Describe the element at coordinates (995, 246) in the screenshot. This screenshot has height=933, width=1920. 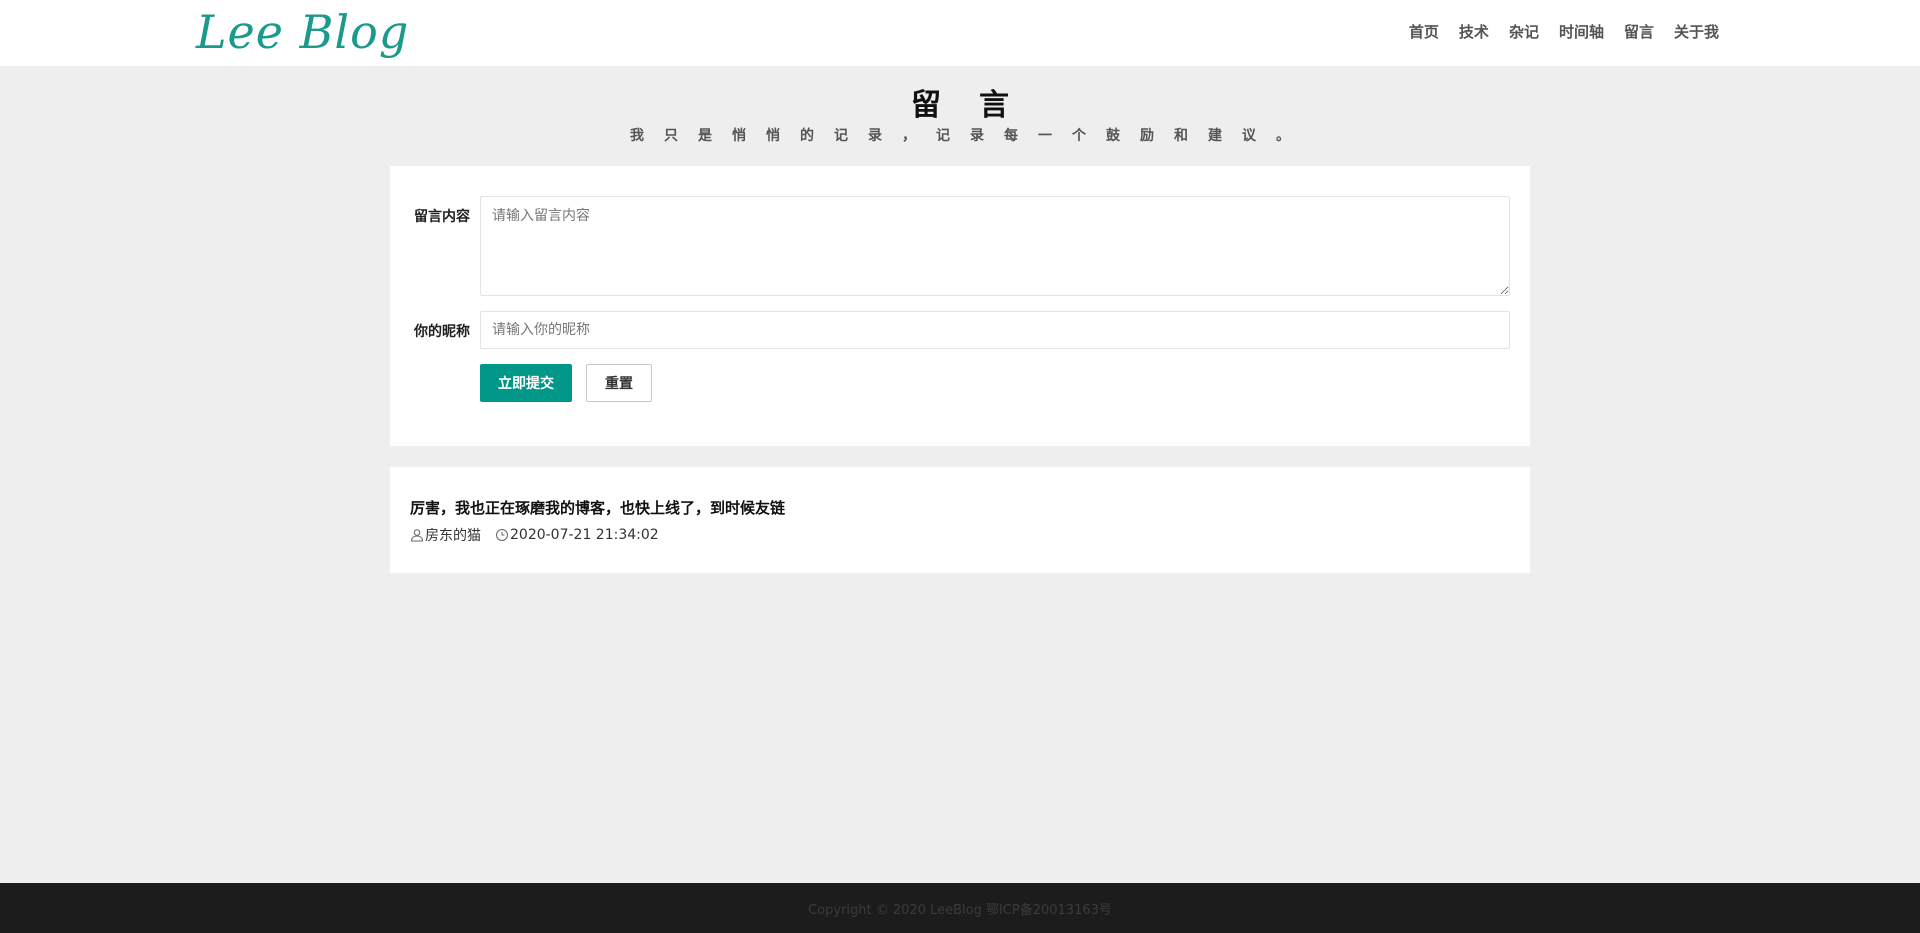
I see `message-content-input` at that location.